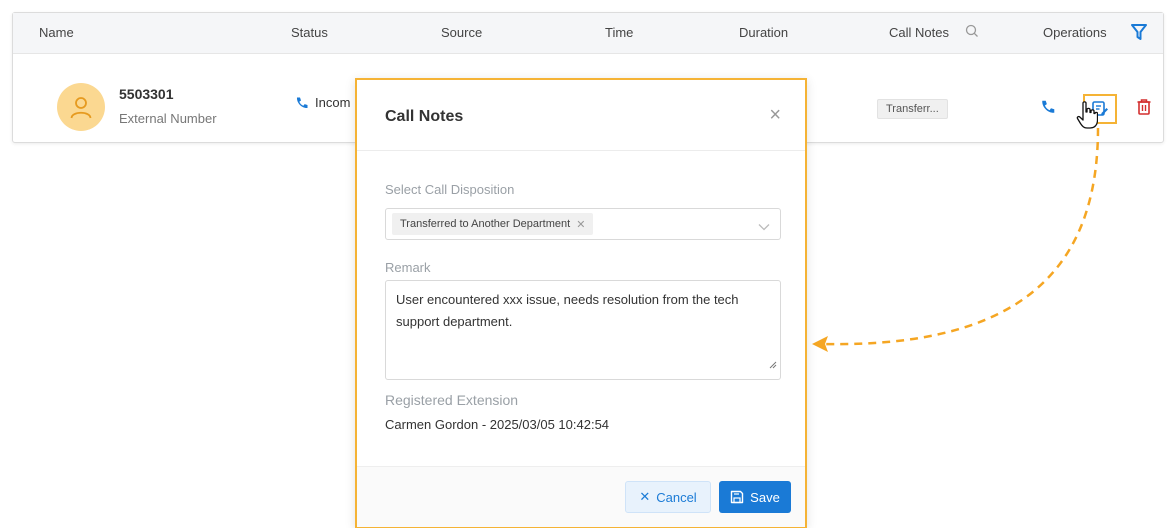 The width and height of the screenshot is (1168, 528). What do you see at coordinates (645, 496) in the screenshot?
I see `close-icon: ✕` at bounding box center [645, 496].